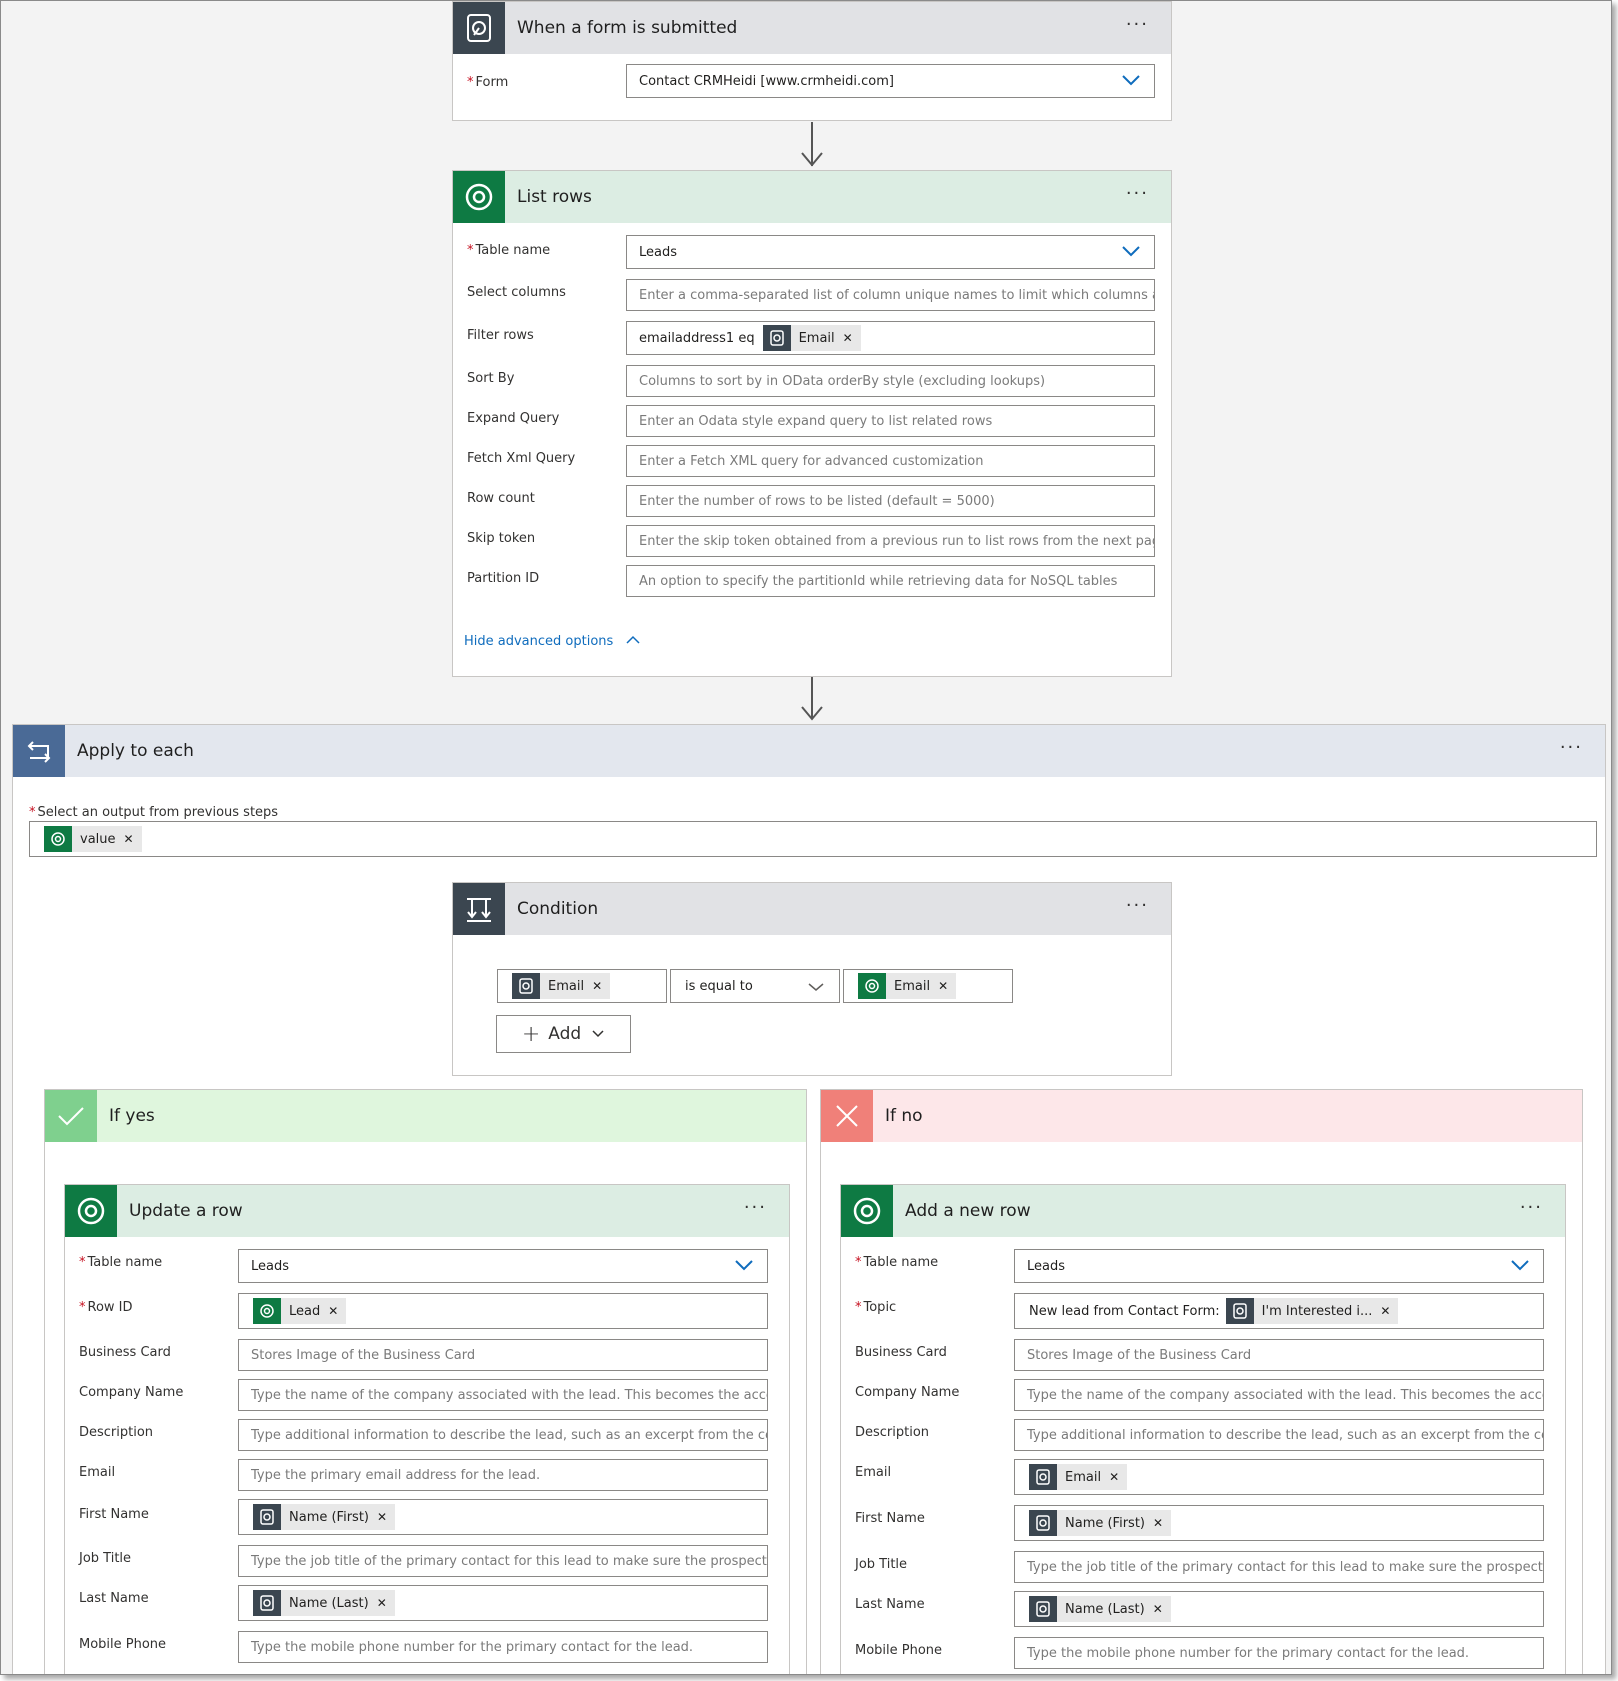 The image size is (1618, 1681). I want to click on condition-right-operand: Email ✕, so click(928, 986).